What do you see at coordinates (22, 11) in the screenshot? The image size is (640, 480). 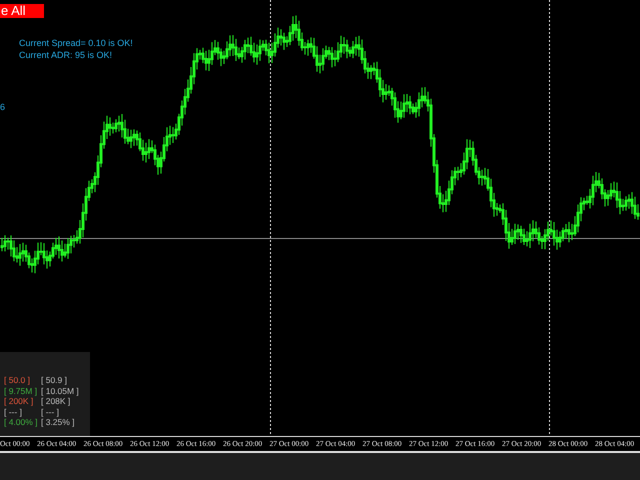 I see `close-all-button: e All` at bounding box center [22, 11].